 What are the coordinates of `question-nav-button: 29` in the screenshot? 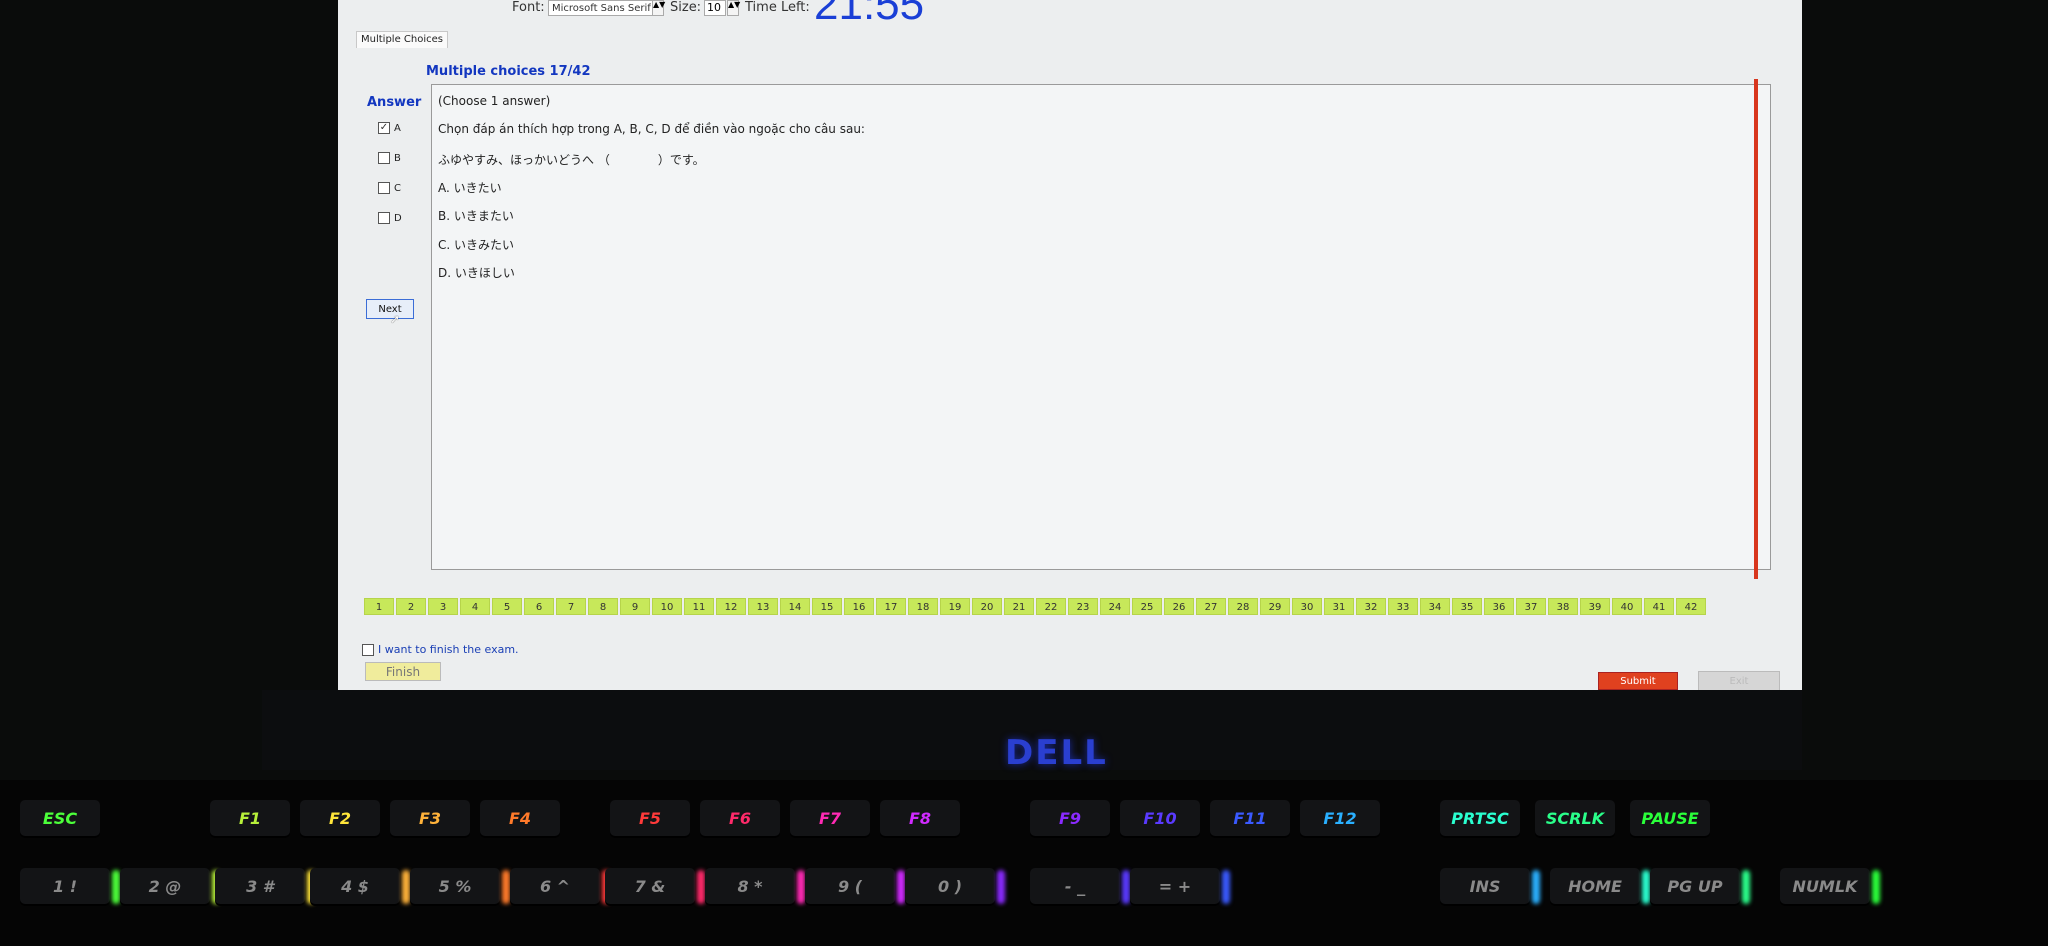 It's located at (1275, 606).